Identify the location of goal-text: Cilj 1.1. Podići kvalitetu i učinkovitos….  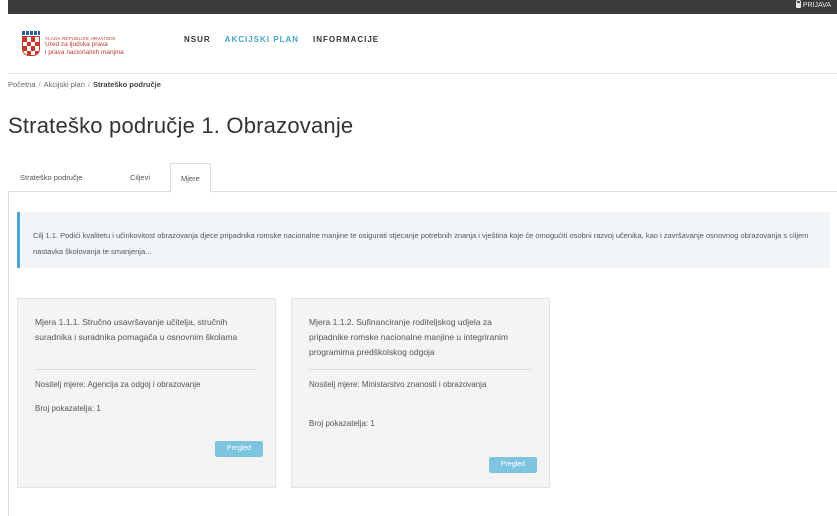
(421, 243).